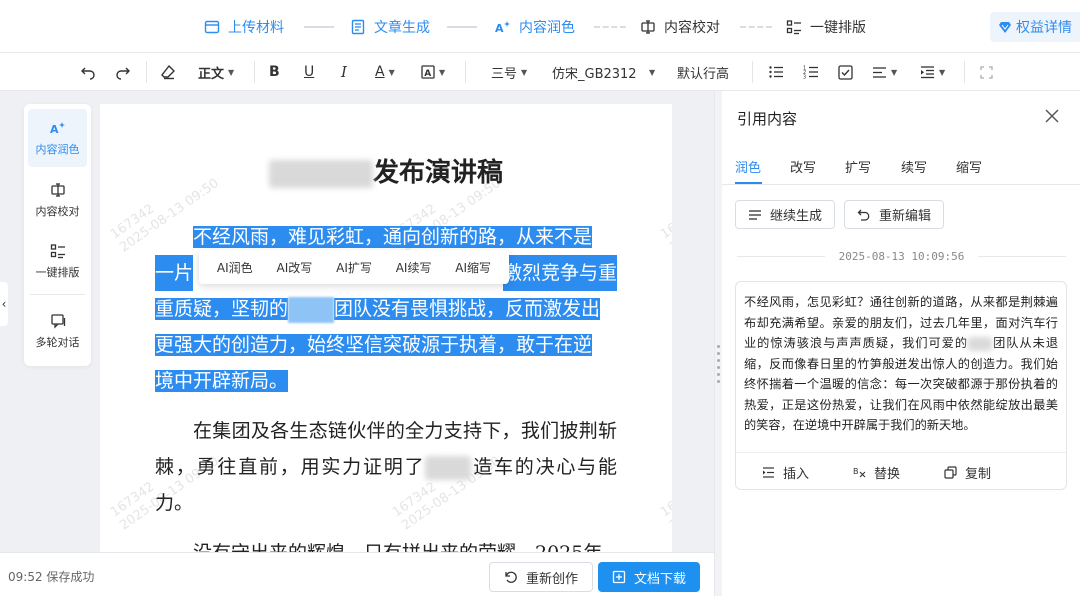  What do you see at coordinates (57, 331) in the screenshot?
I see `tool-multi-turn-chat: 多轮对话` at bounding box center [57, 331].